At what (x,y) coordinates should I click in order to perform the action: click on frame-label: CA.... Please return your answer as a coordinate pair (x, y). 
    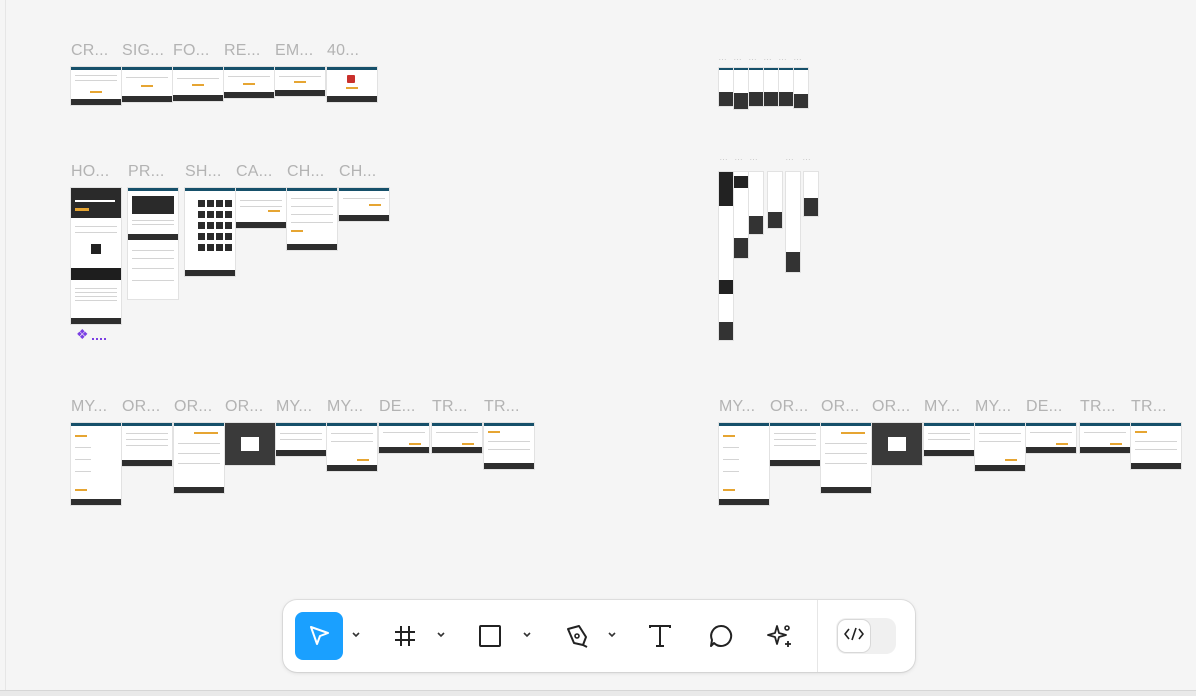
    Looking at the image, I should click on (261, 172).